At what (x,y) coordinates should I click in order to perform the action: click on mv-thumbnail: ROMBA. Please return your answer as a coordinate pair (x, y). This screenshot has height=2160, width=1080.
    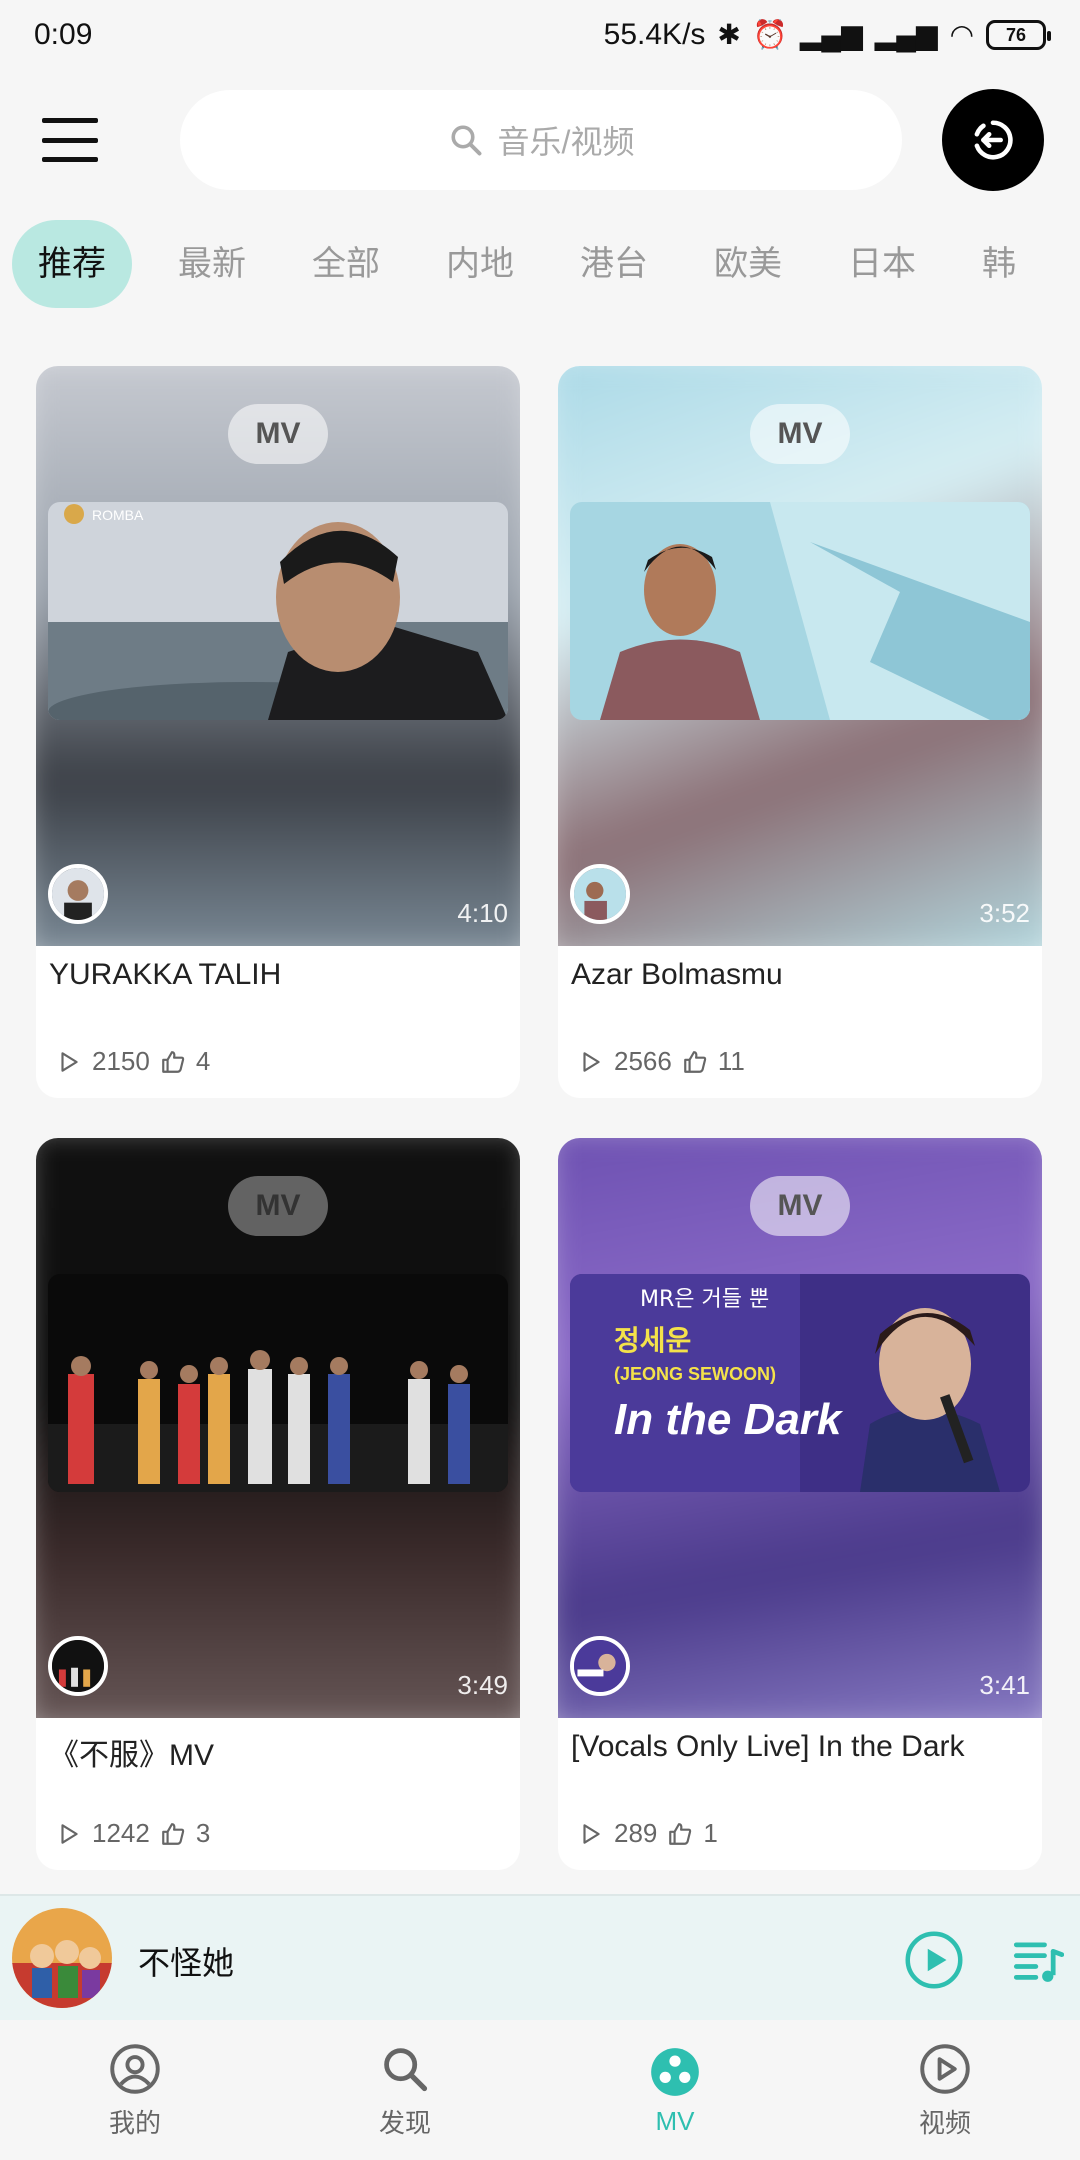
    Looking at the image, I should click on (278, 611).